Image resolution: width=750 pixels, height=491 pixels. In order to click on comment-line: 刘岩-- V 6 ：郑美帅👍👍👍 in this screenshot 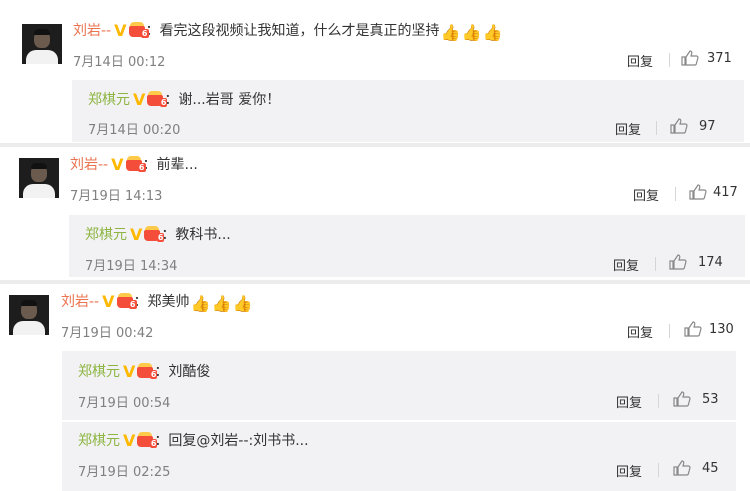, I will do `click(157, 302)`.